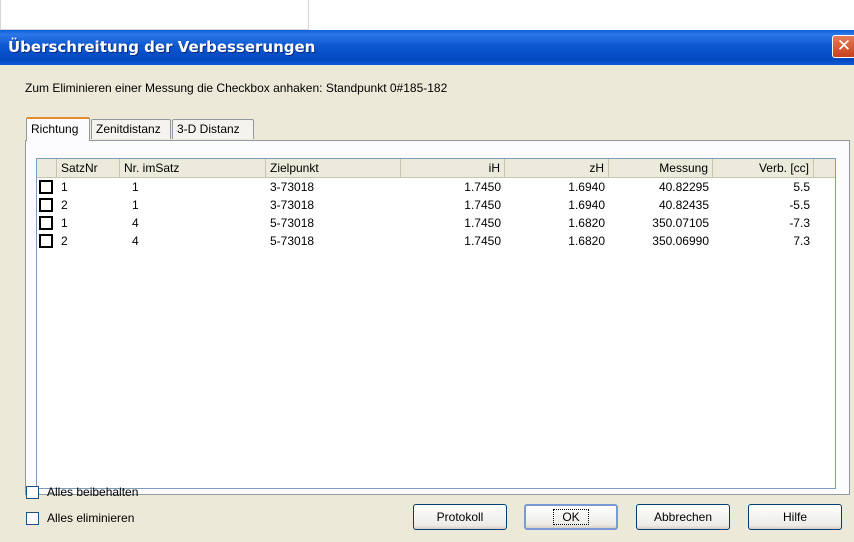 This screenshot has height=542, width=854. I want to click on column-header-nr-imsatz: Nr. imSatz, so click(193, 168).